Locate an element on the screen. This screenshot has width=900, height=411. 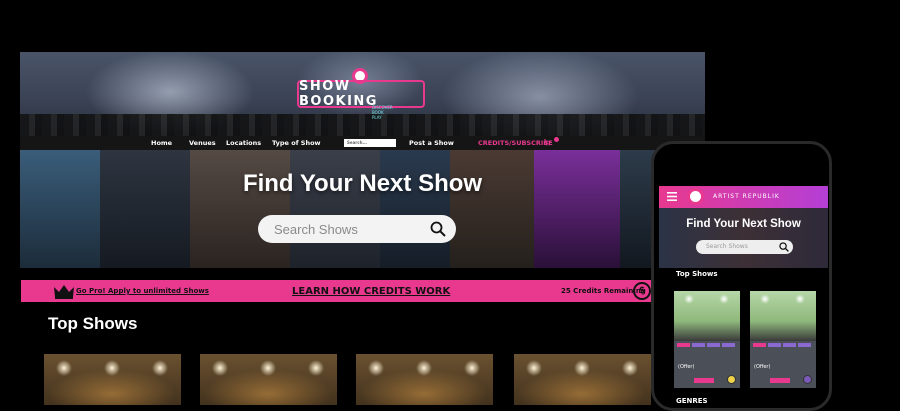
nav-venues: Venues is located at coordinates (202, 143).